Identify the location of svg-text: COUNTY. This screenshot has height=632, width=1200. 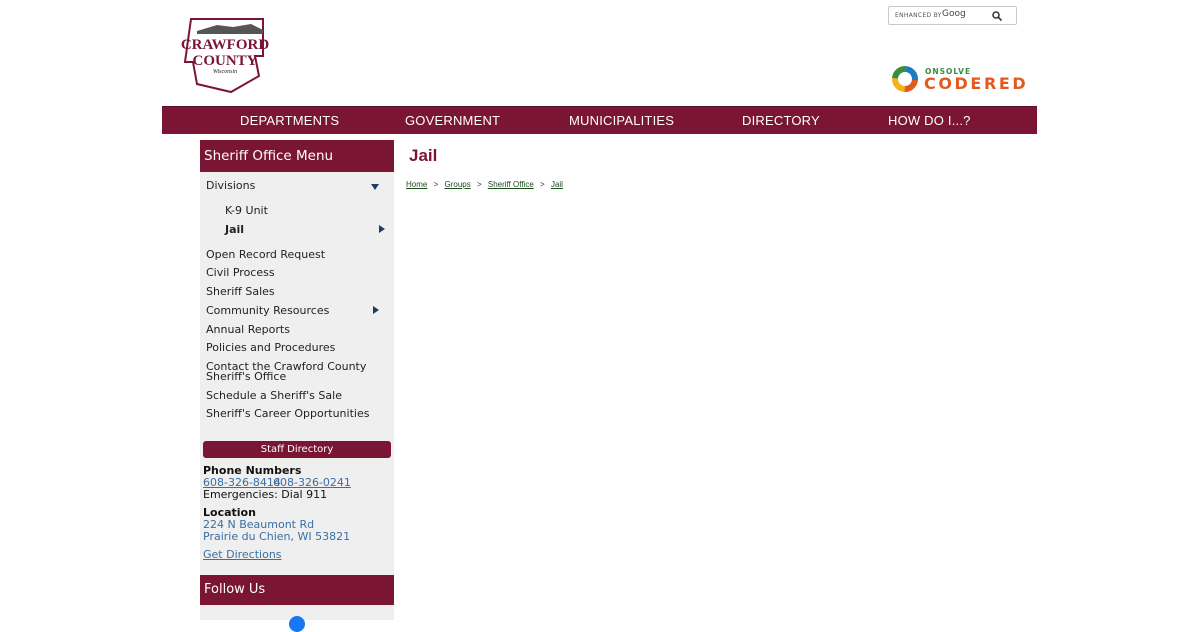
(224, 61).